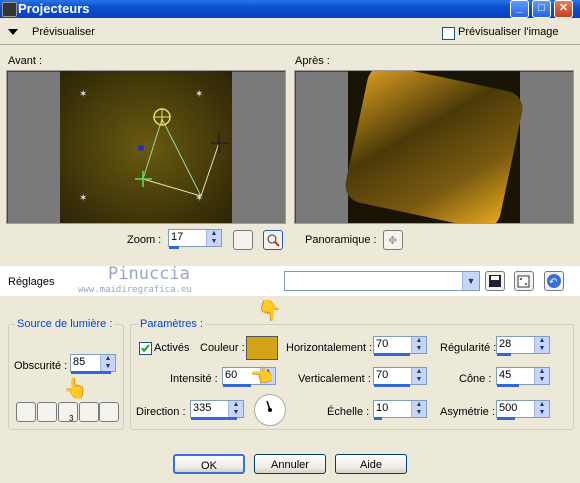  What do you see at coordinates (54, 8) in the screenshot?
I see `window-title: Projecteurs` at bounding box center [54, 8].